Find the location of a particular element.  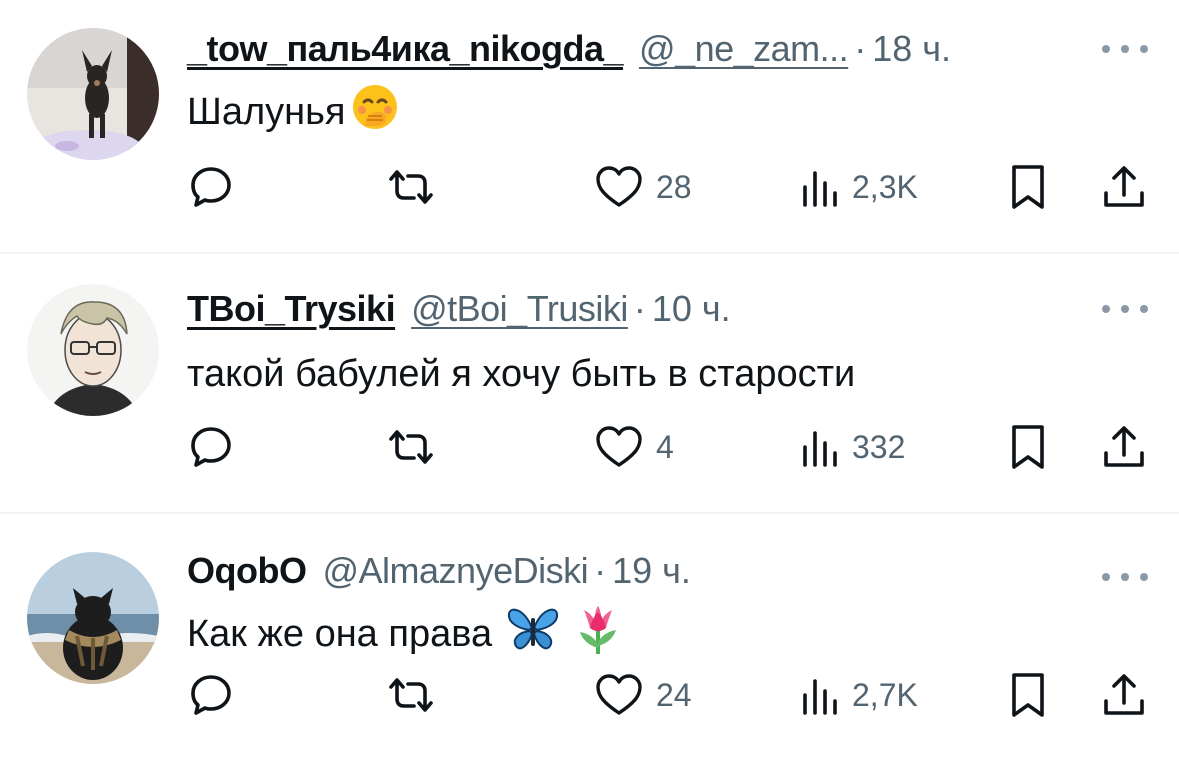

tweet-actions: 24 2,7K is located at coordinates (589, 695).